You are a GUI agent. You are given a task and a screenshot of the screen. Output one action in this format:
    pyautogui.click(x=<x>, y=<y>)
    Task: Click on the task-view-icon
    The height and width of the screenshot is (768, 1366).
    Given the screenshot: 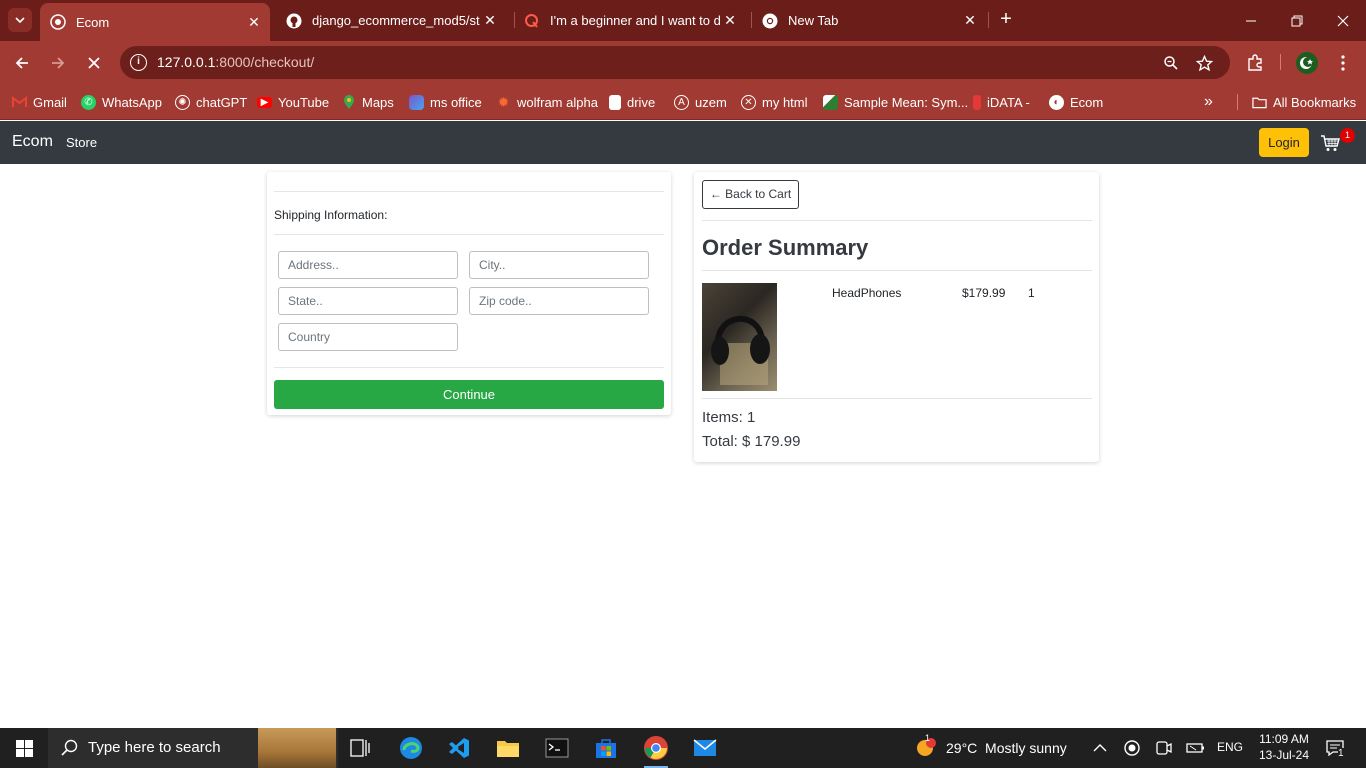 What is the action you would take?
    pyautogui.click(x=360, y=748)
    